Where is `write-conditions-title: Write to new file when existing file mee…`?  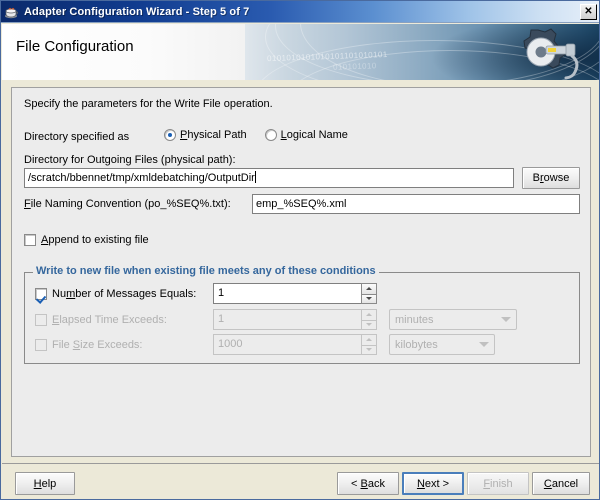
write-conditions-title: Write to new file when existing file mee… is located at coordinates (206, 271).